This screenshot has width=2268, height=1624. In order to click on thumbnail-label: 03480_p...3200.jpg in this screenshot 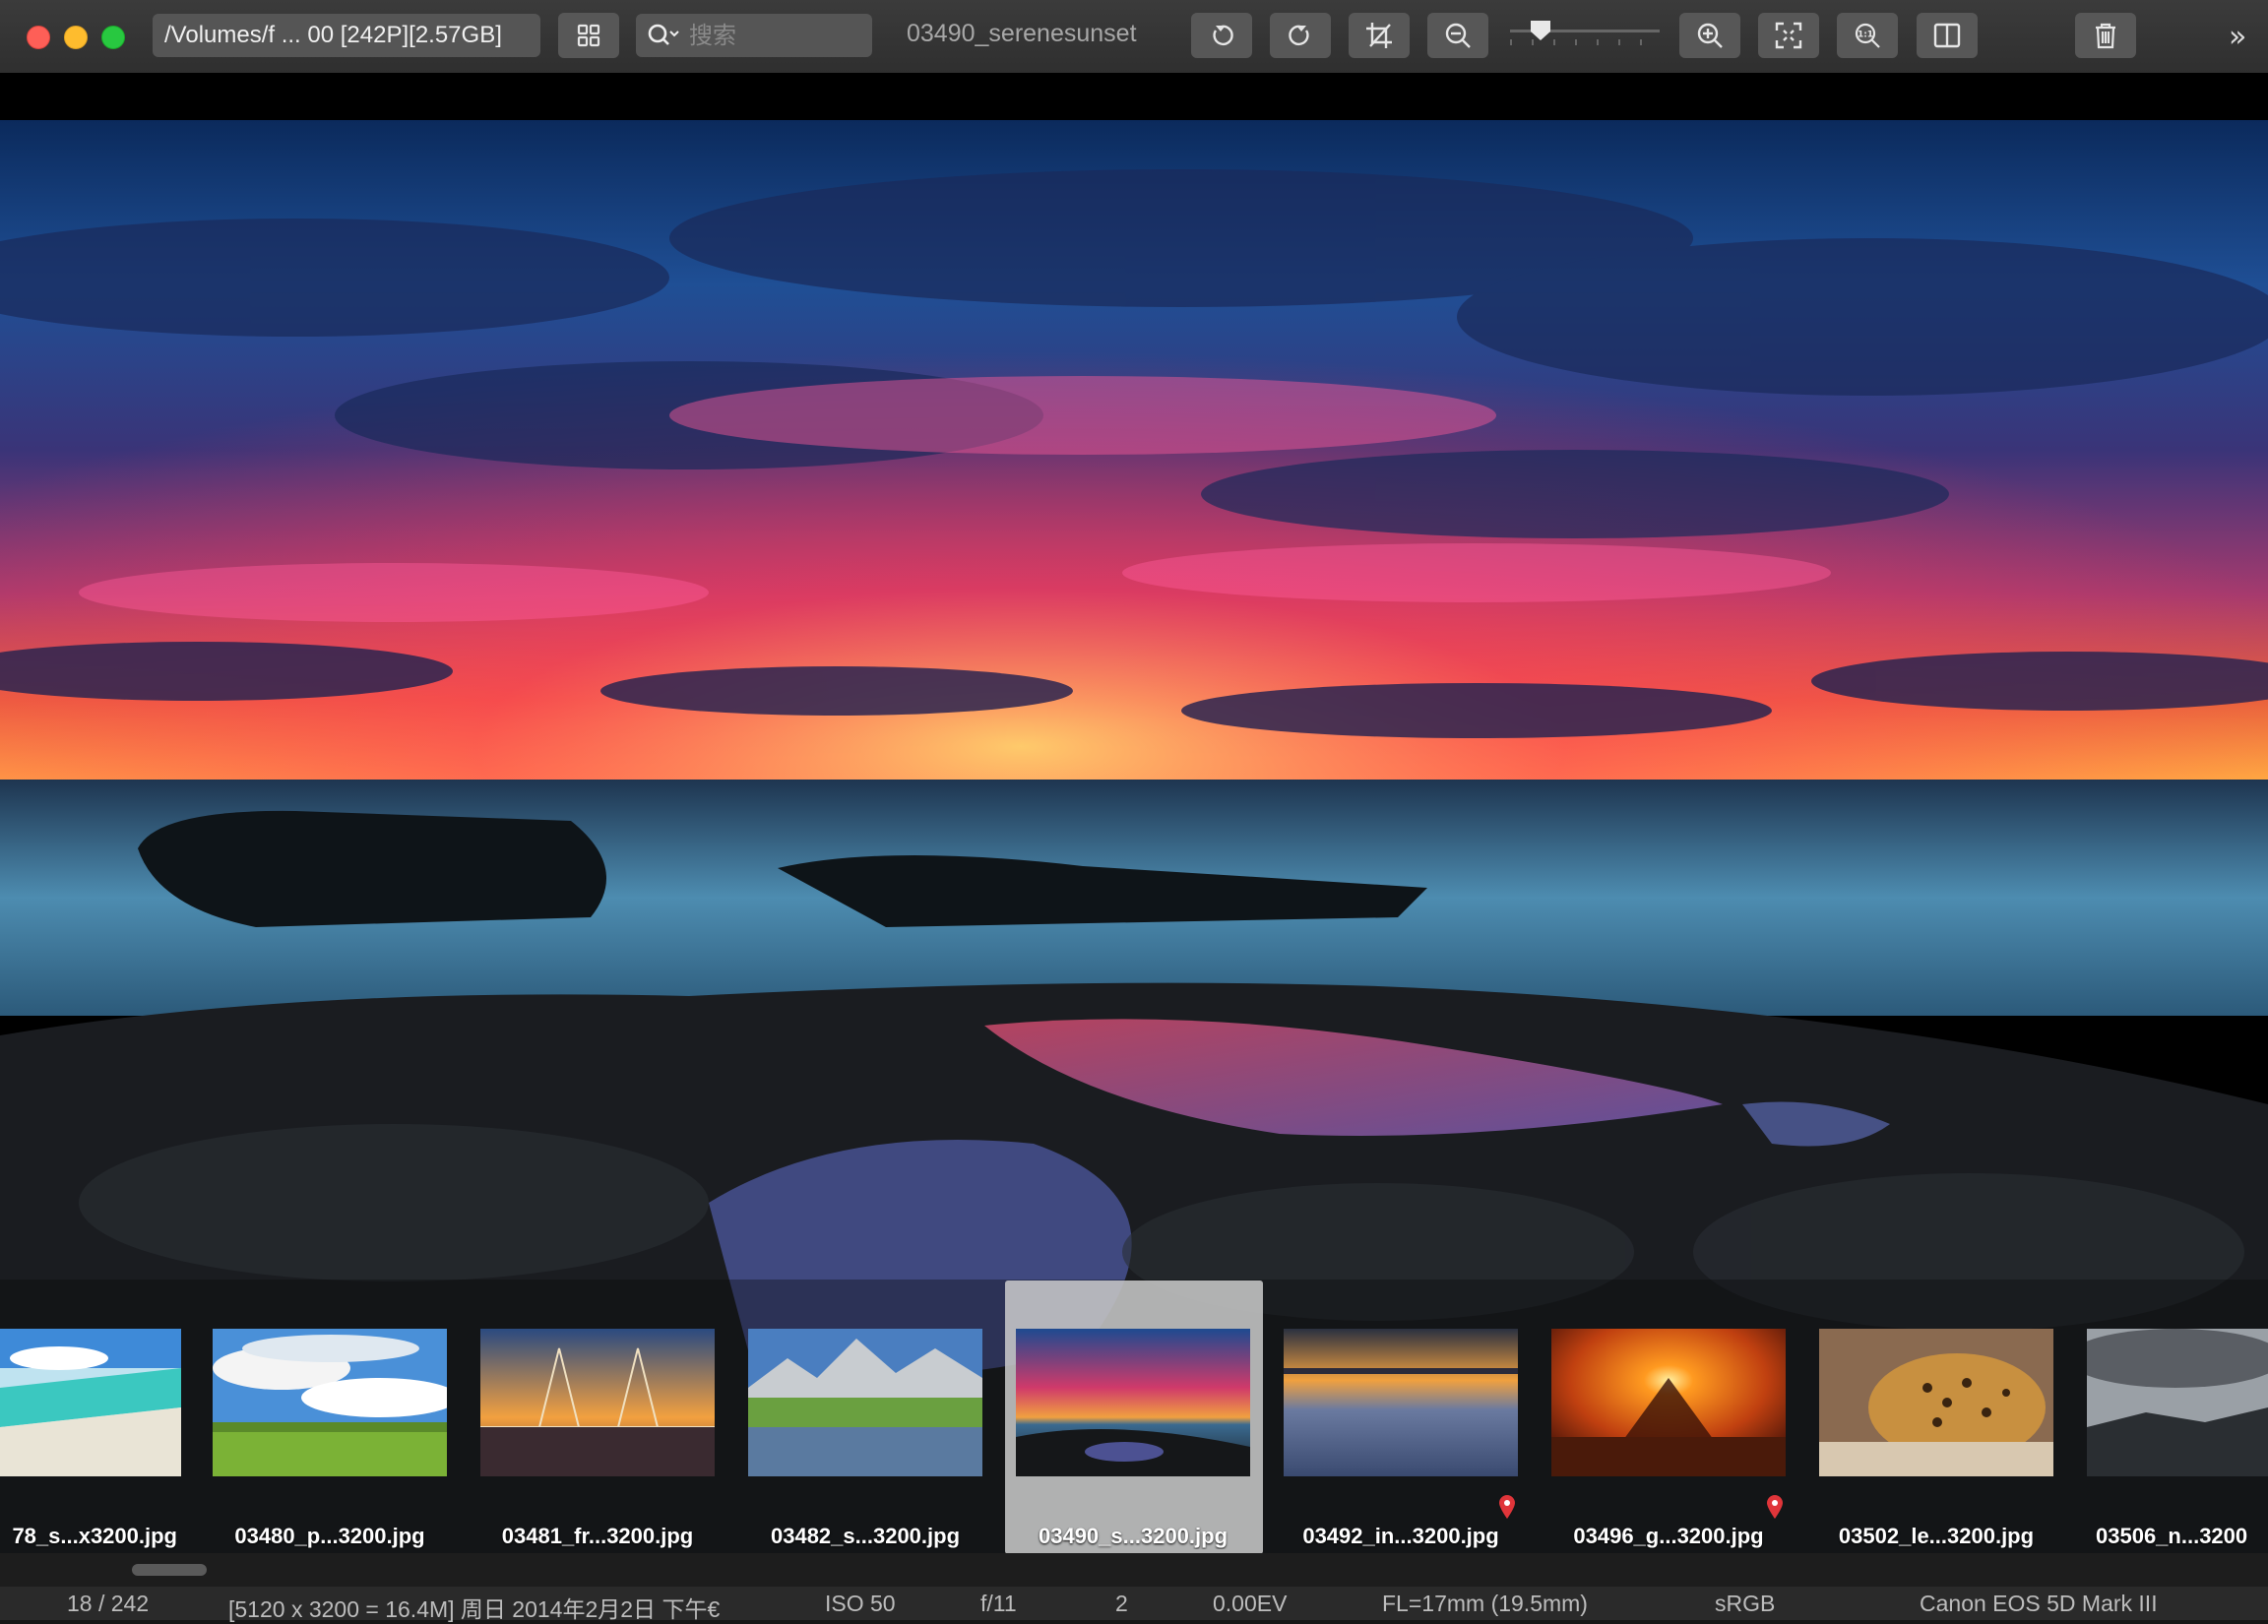, I will do `click(329, 1536)`.